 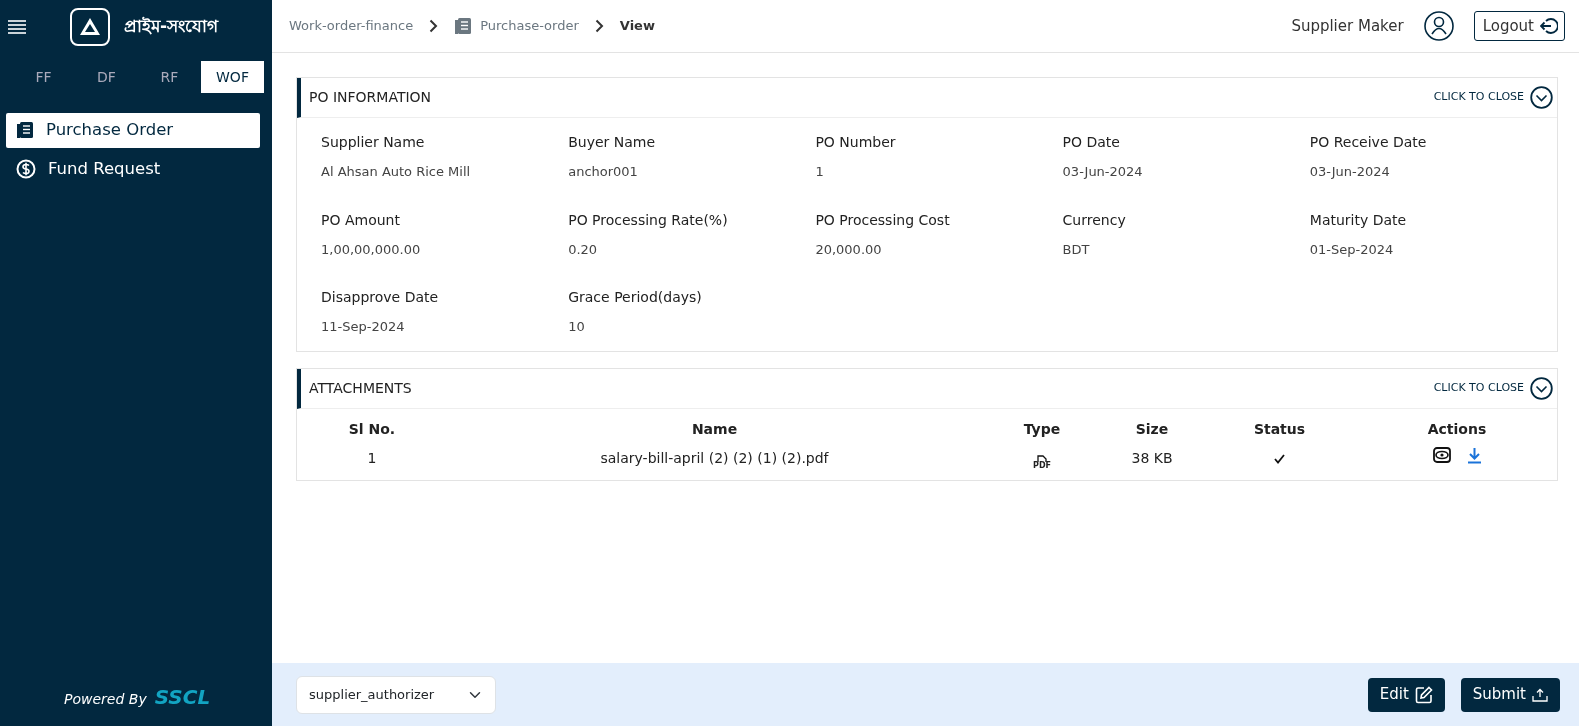 I want to click on field-value: 1, so click(x=820, y=172).